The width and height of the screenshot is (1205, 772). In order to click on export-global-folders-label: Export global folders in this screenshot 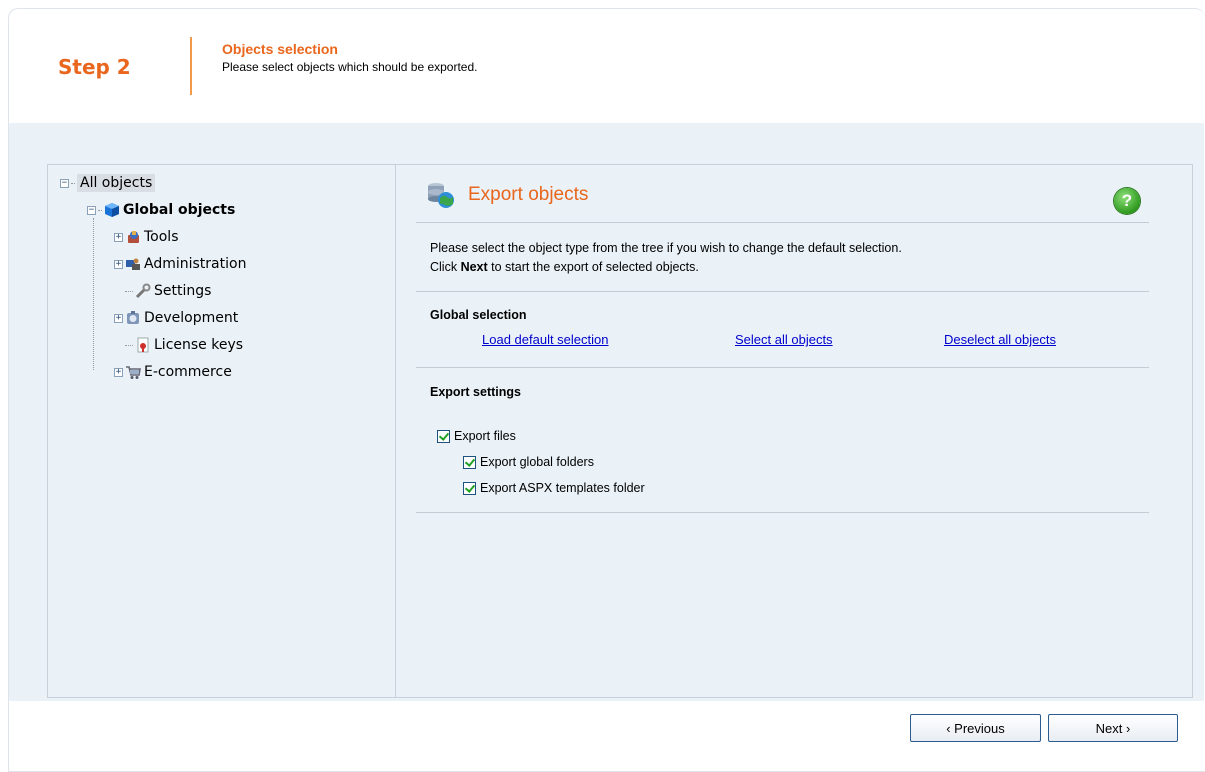, I will do `click(537, 462)`.